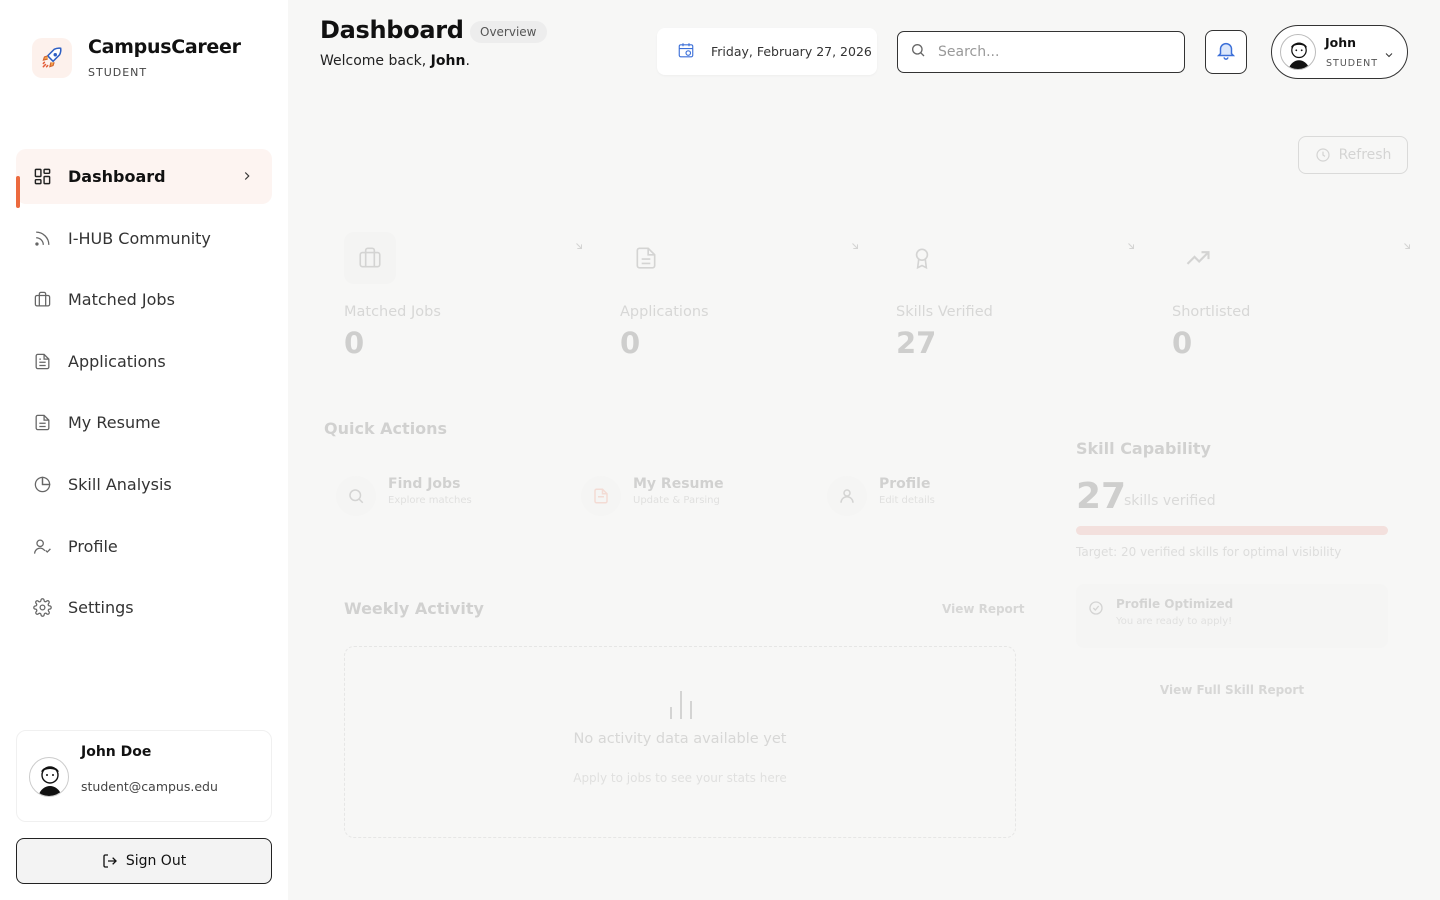 The image size is (1440, 900). I want to click on quick-action-label: My Resume, so click(678, 484).